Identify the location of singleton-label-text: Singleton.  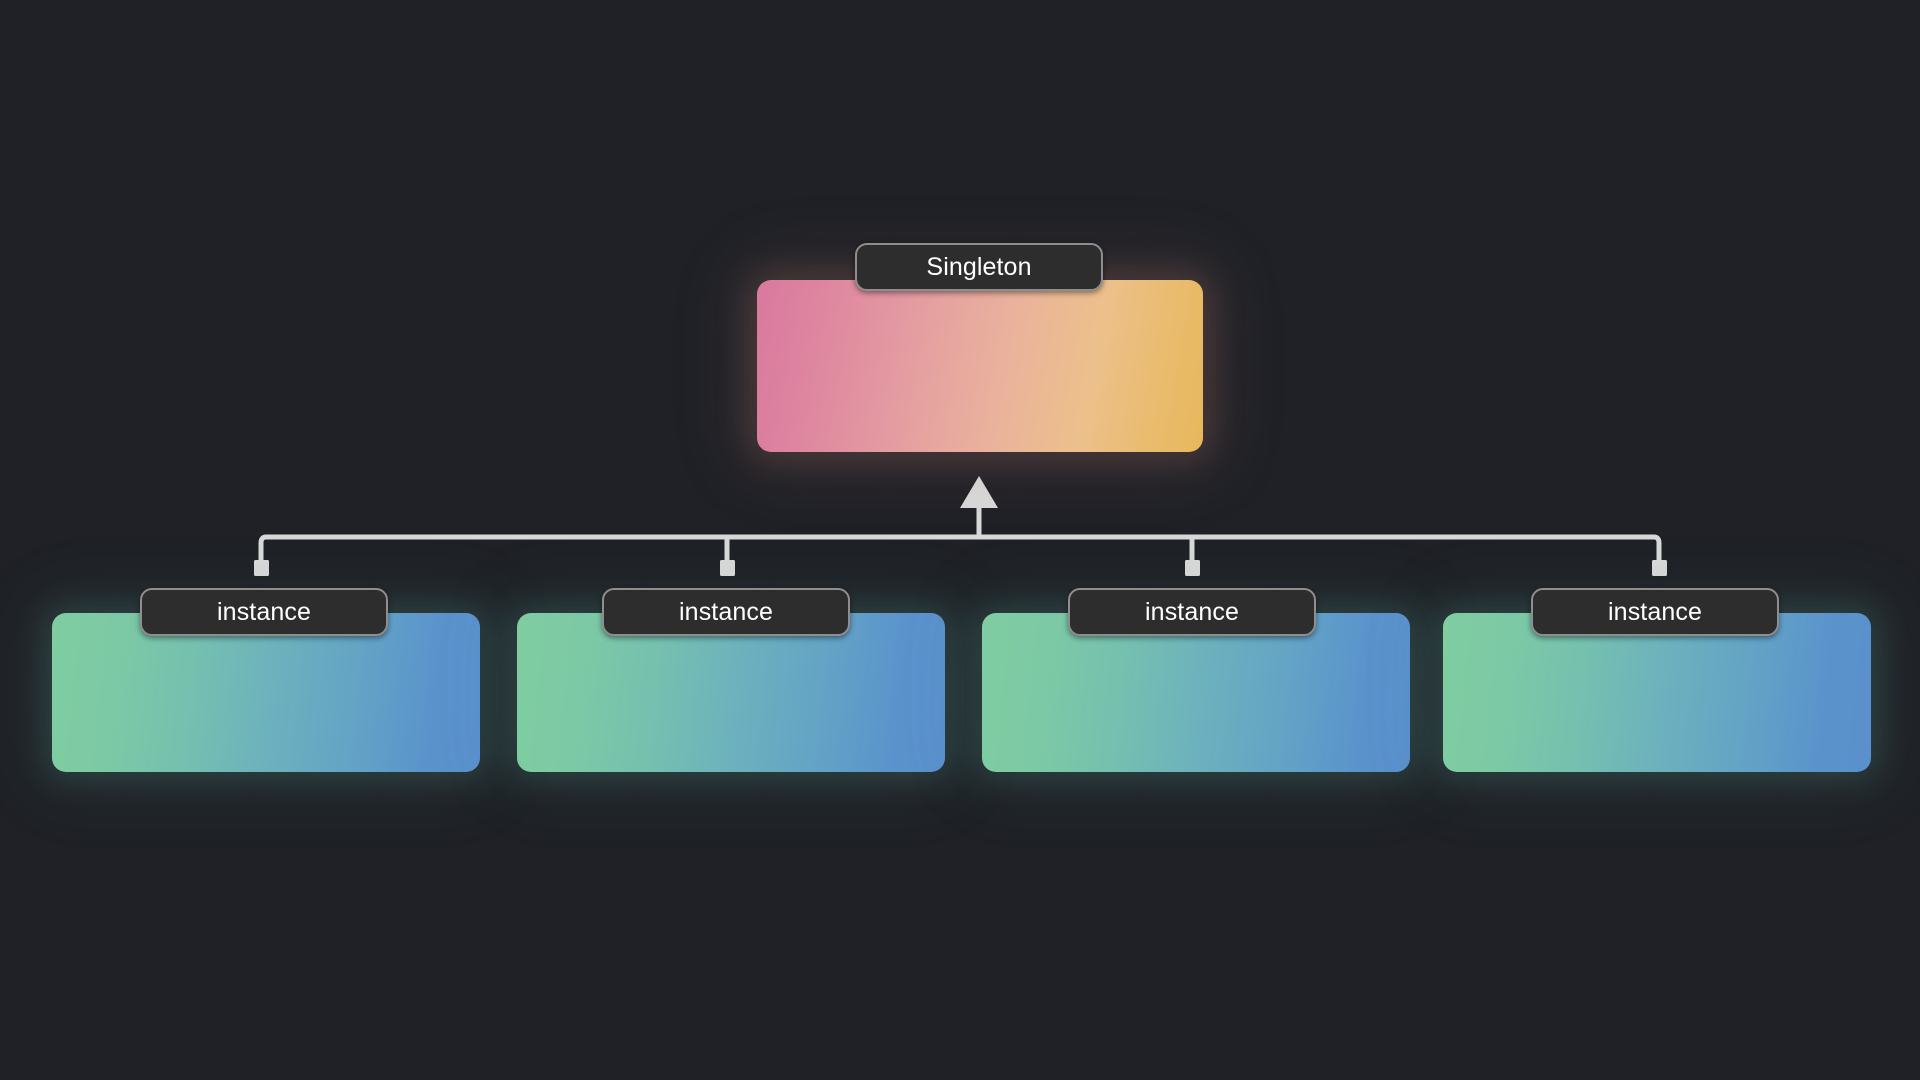
(979, 266).